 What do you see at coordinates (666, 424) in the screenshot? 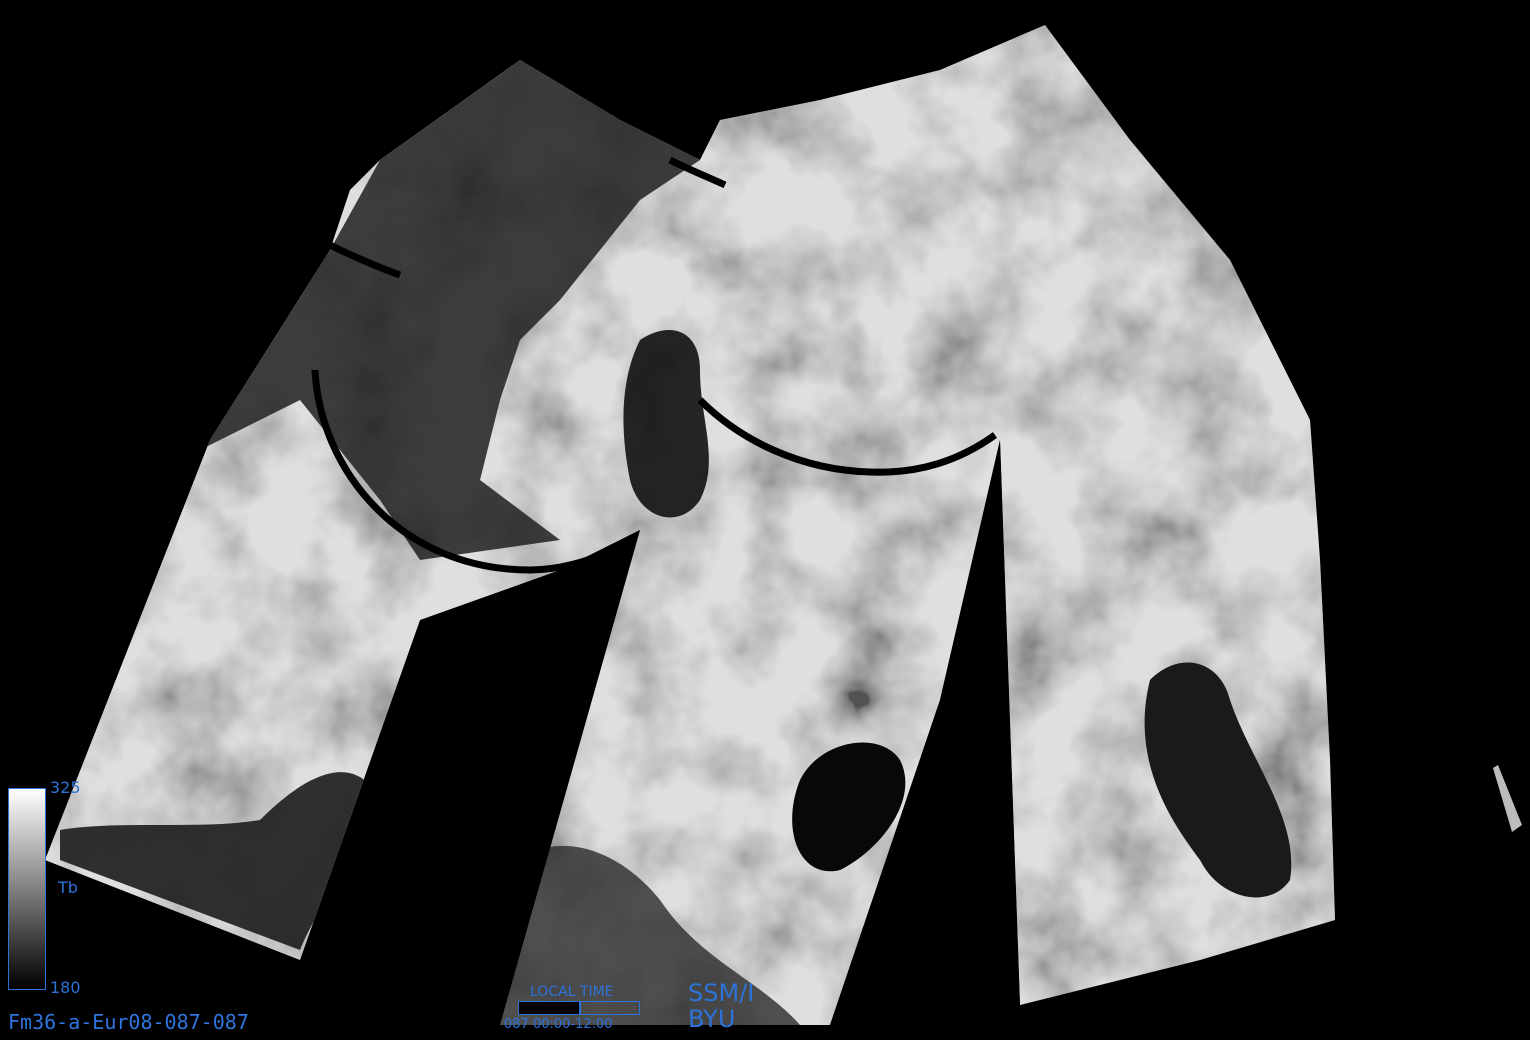
I see `baltic-region` at bounding box center [666, 424].